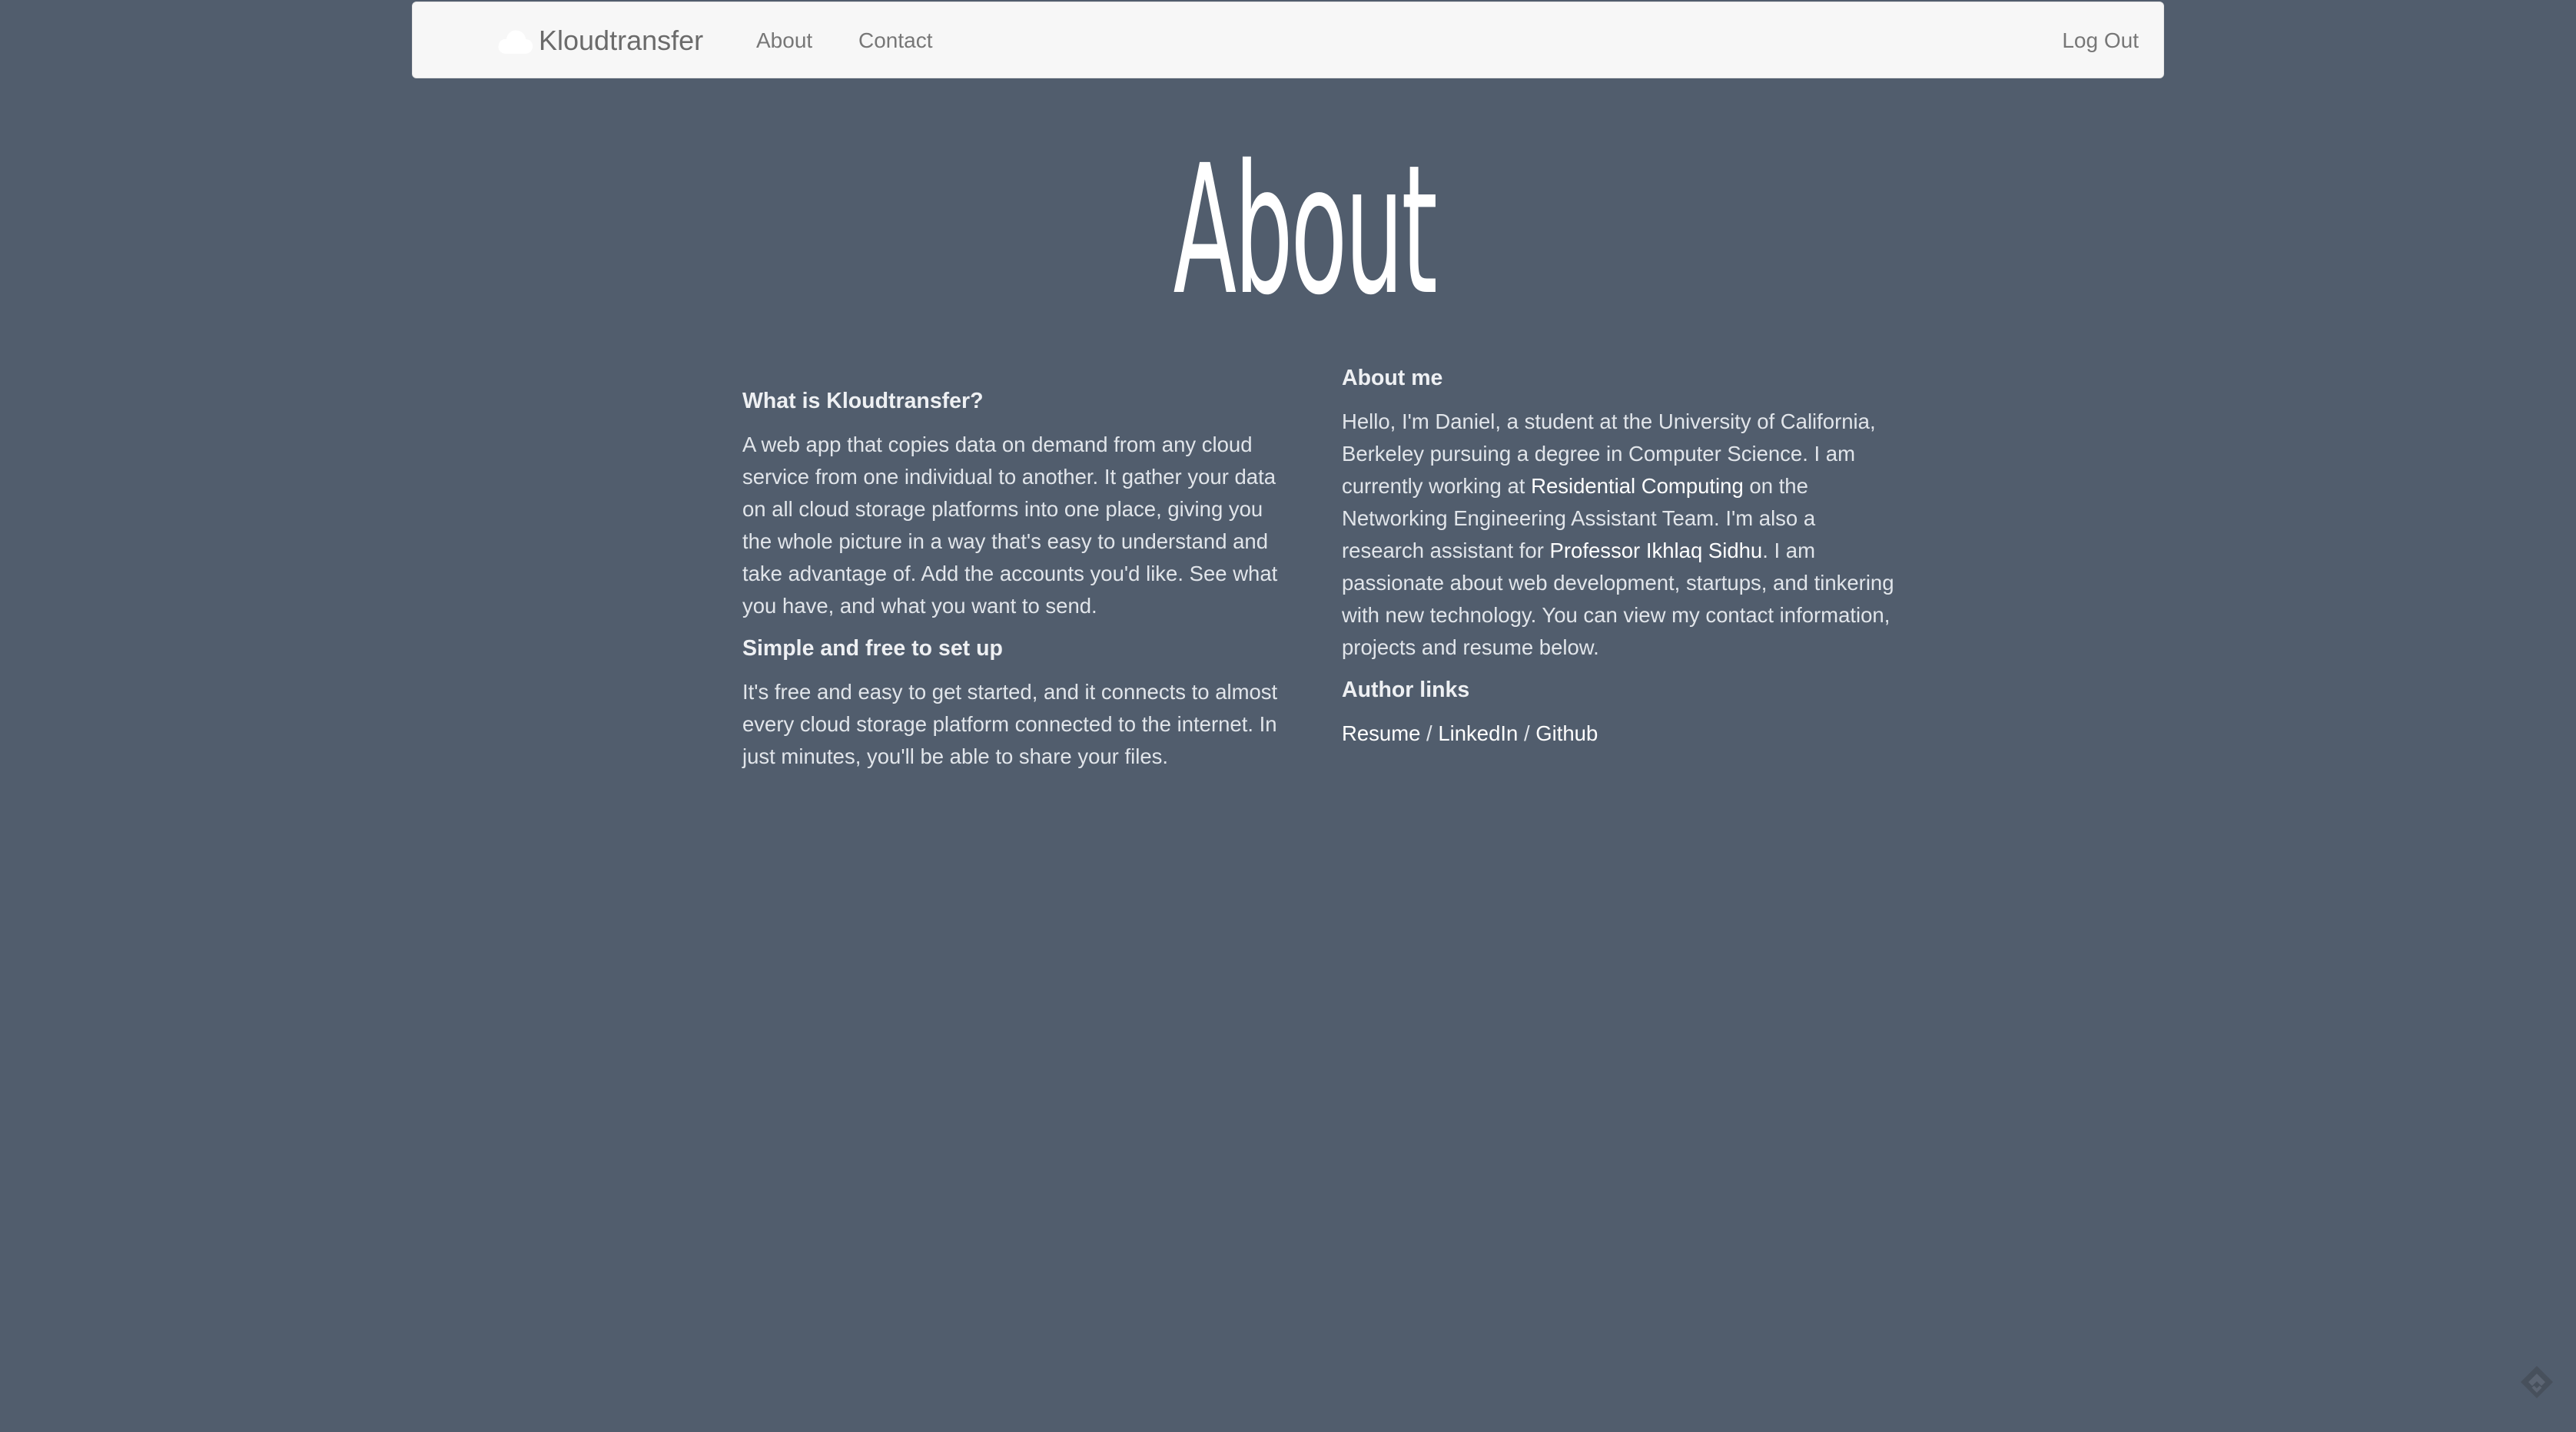 This screenshot has height=1432, width=2576. Describe the element at coordinates (1637, 486) in the screenshot. I see `residential-computing-link: Residential Computing` at that location.